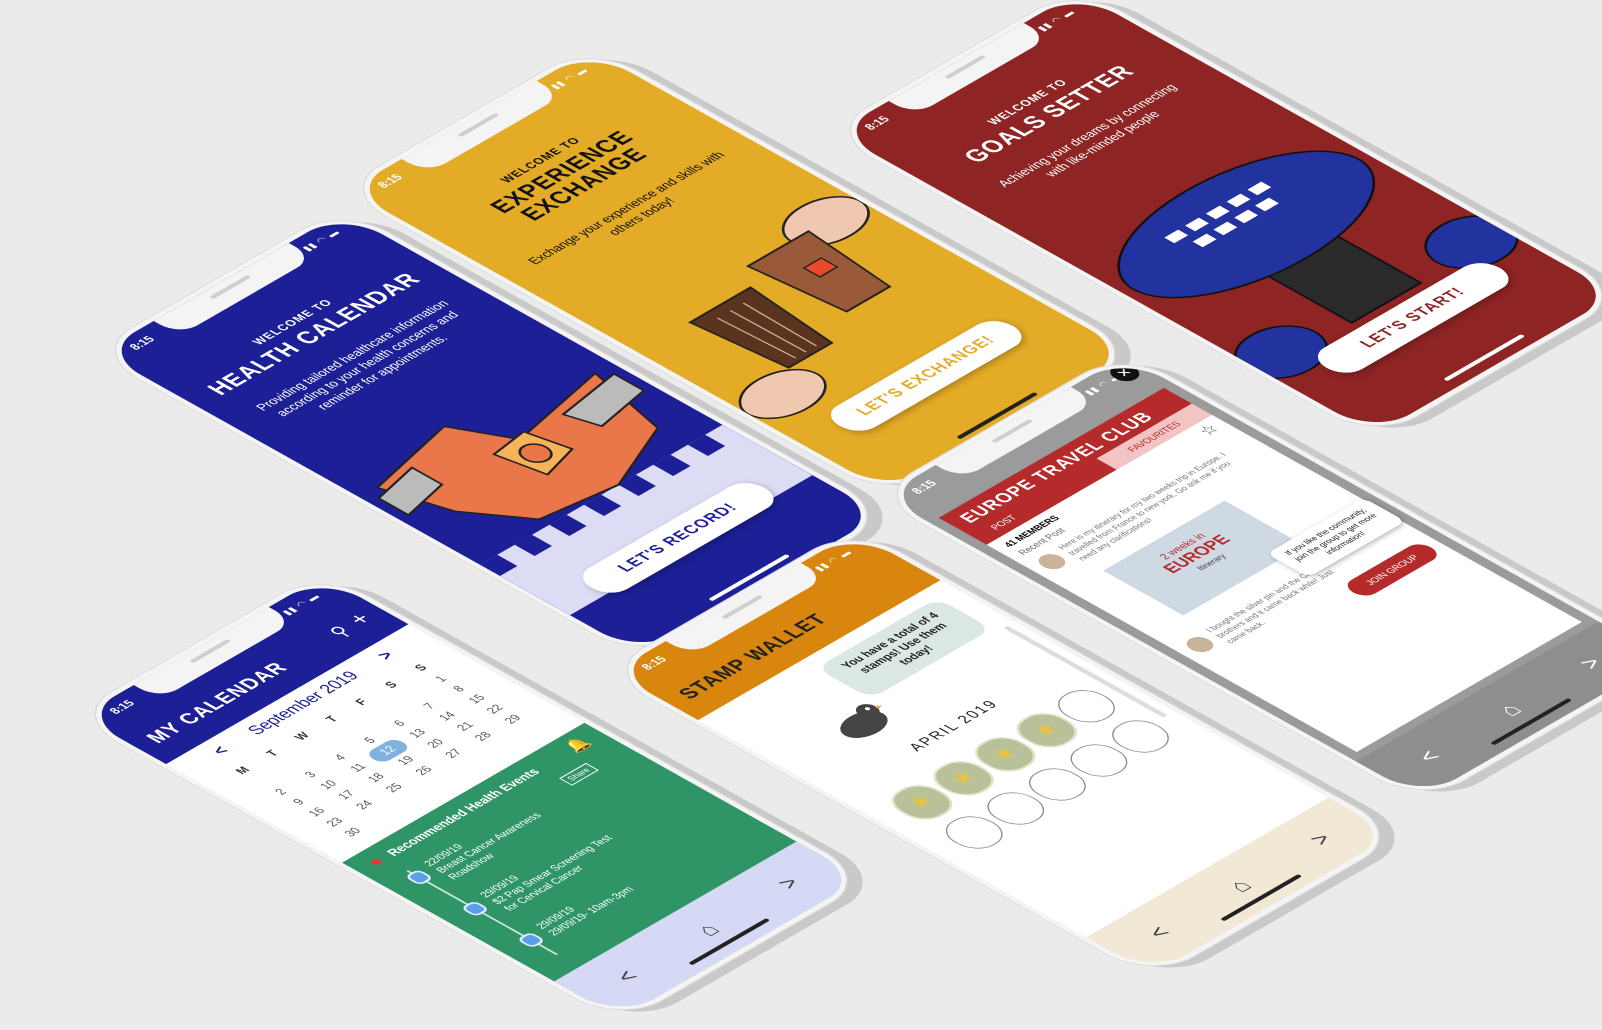 This screenshot has height=1030, width=1602. Describe the element at coordinates (577, 744) in the screenshot. I see `bell-icon: 🔔` at that location.